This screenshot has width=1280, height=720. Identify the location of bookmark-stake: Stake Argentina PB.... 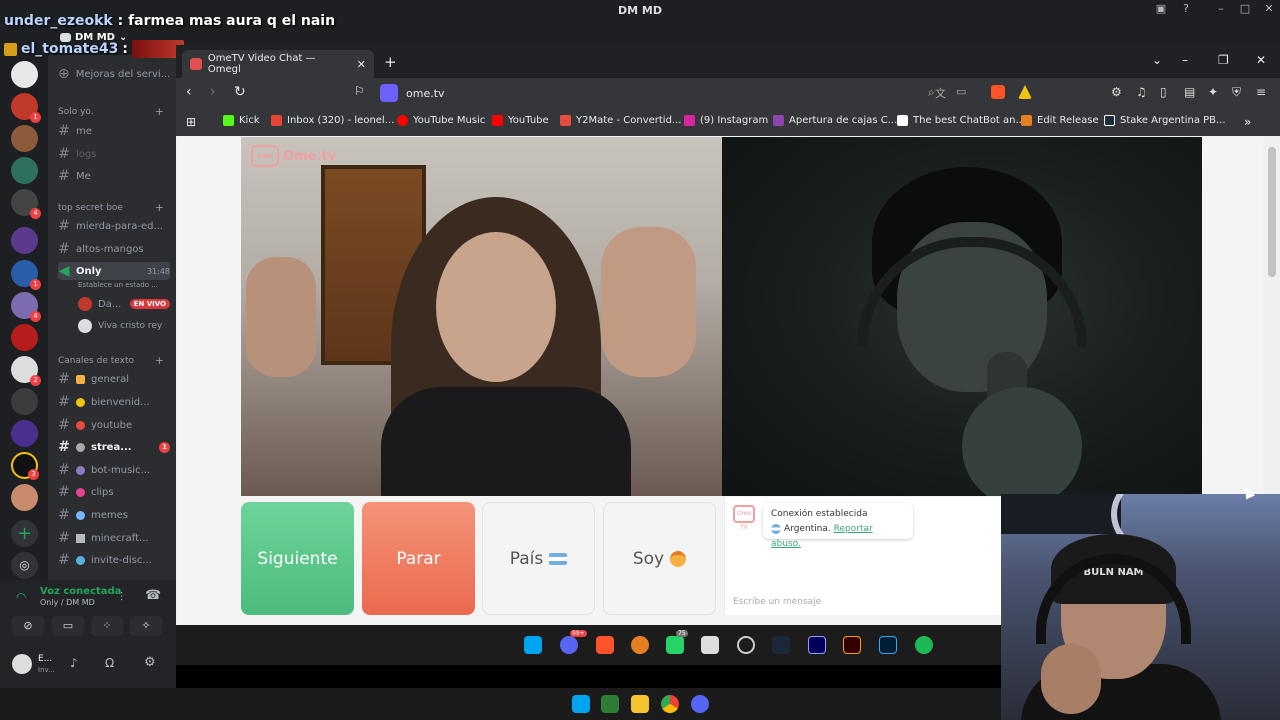
(1165, 120).